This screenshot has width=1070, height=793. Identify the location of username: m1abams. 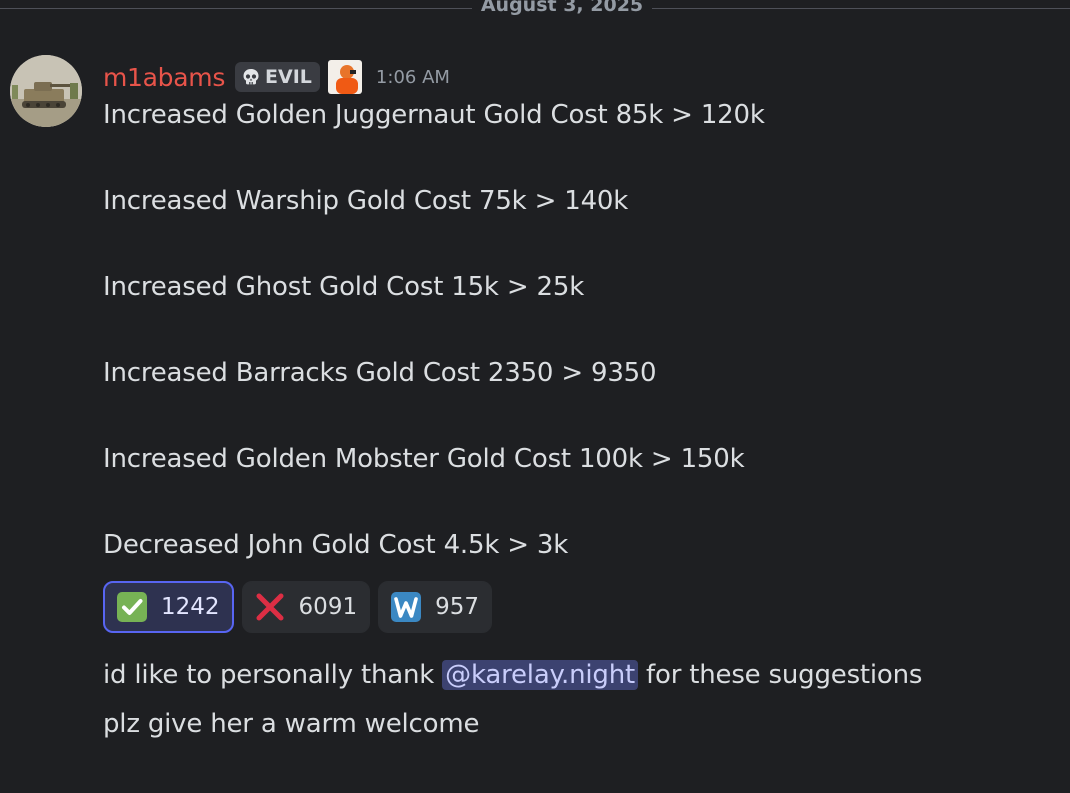
(164, 77).